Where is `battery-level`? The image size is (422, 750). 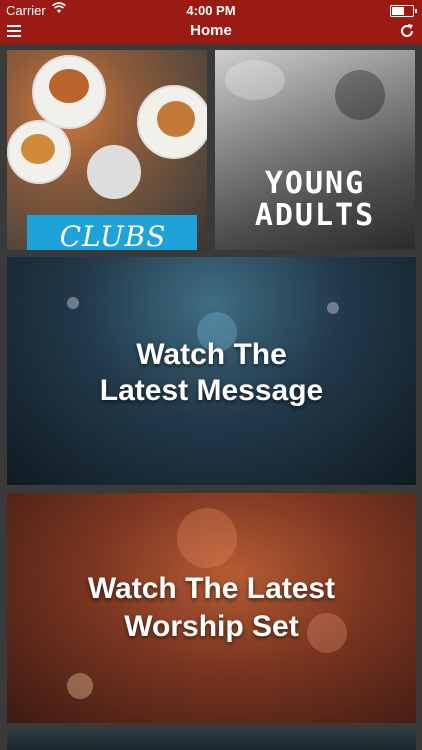
battery-level is located at coordinates (398, 11).